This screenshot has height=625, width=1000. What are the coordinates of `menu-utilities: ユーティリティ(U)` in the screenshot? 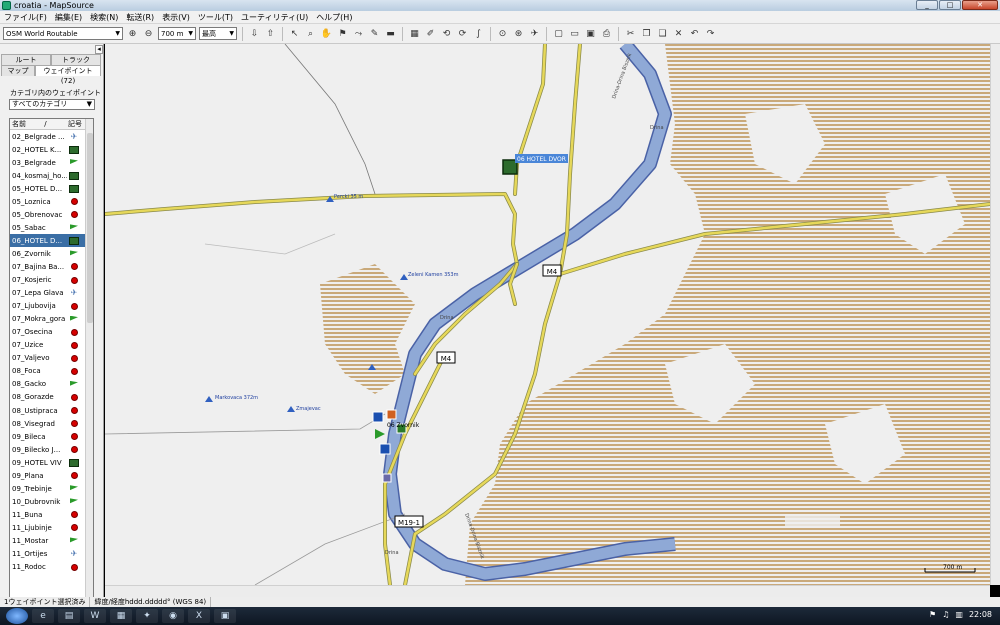 It's located at (274, 17).